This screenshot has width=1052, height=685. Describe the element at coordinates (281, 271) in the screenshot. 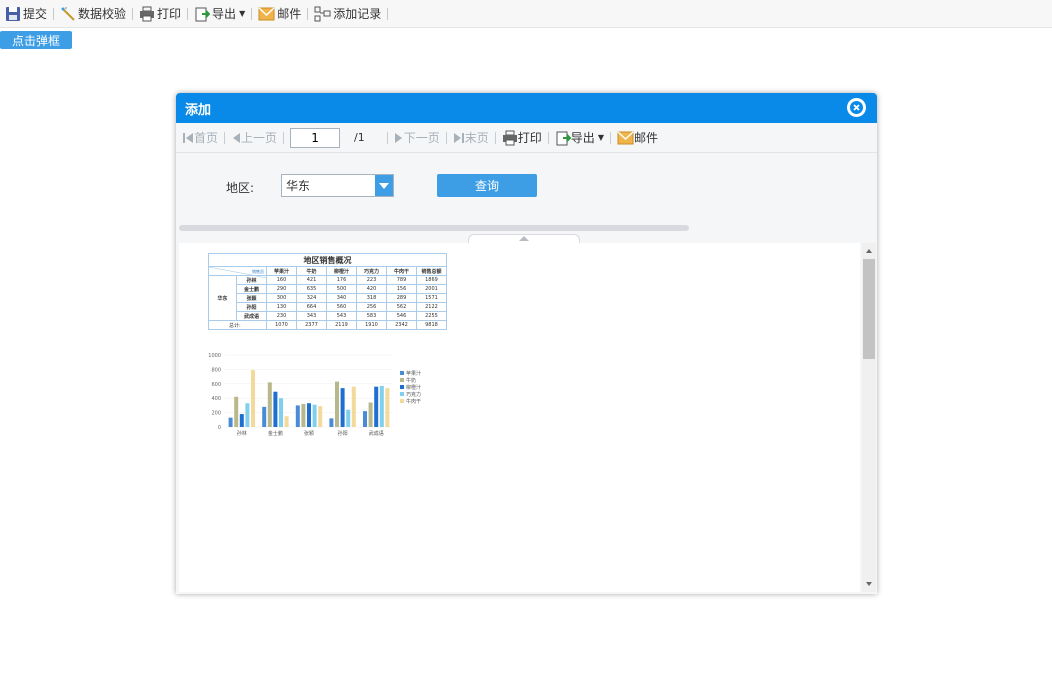

I see `column-header: 苹果汁` at that location.